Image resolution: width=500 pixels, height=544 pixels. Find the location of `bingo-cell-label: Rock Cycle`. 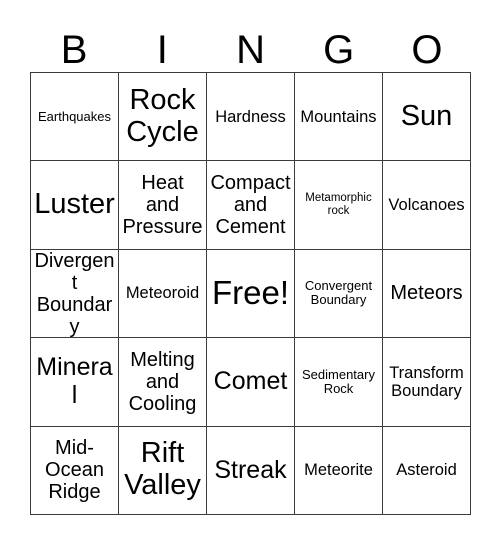

bingo-cell-label: Rock Cycle is located at coordinates (162, 115).